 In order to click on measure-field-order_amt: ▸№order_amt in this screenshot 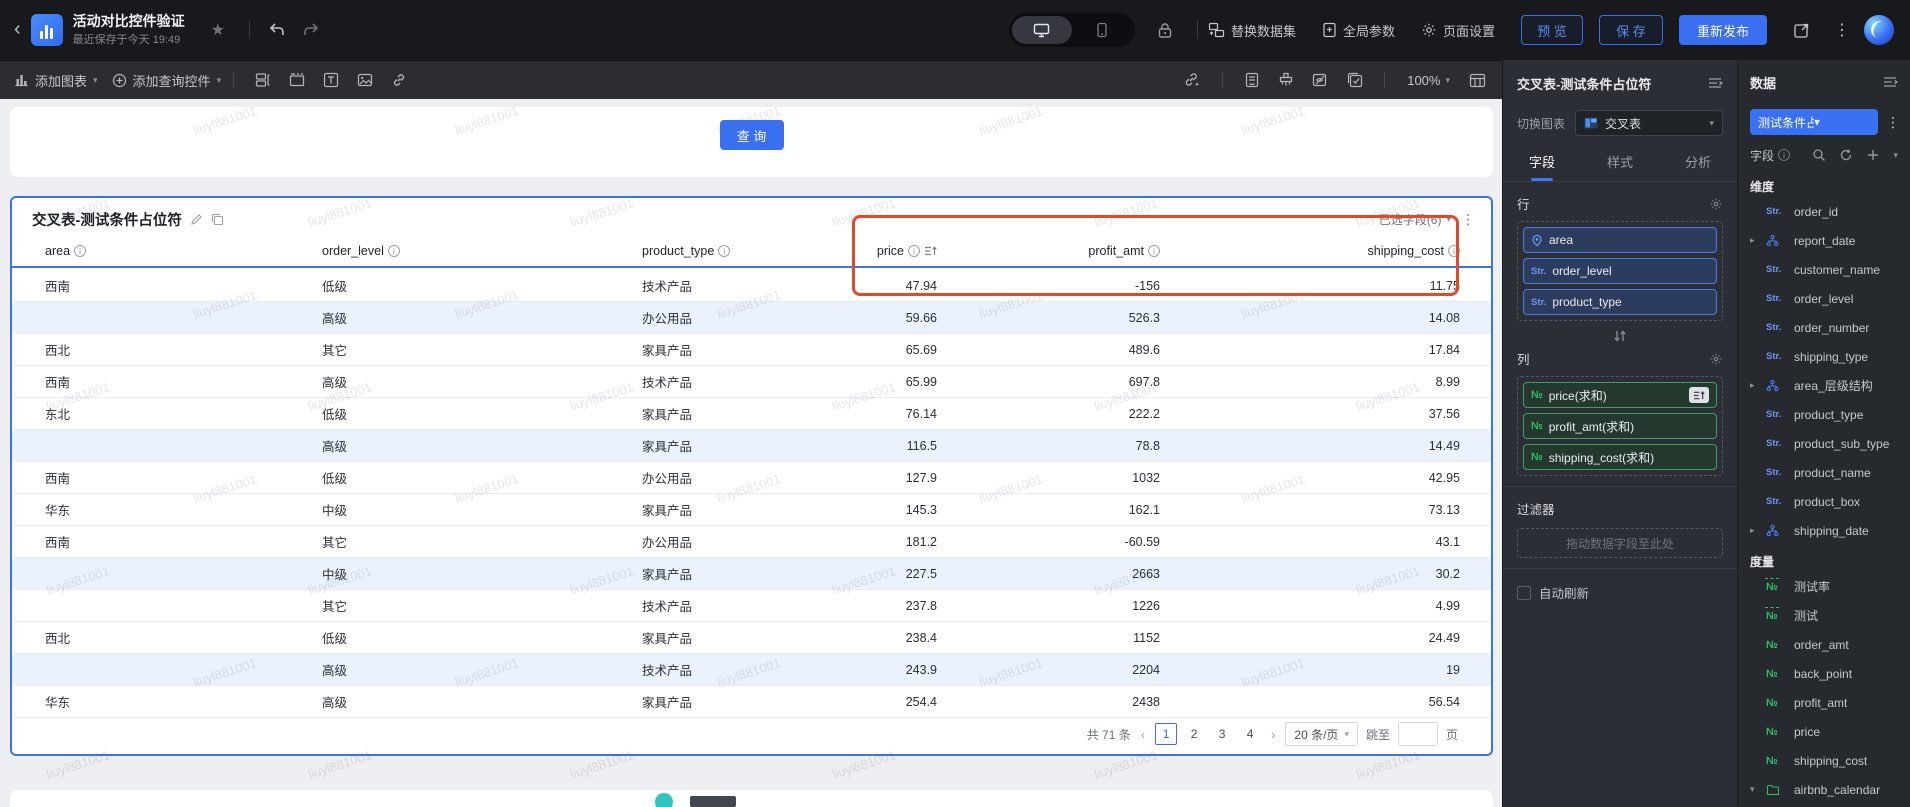, I will do `click(1824, 644)`.